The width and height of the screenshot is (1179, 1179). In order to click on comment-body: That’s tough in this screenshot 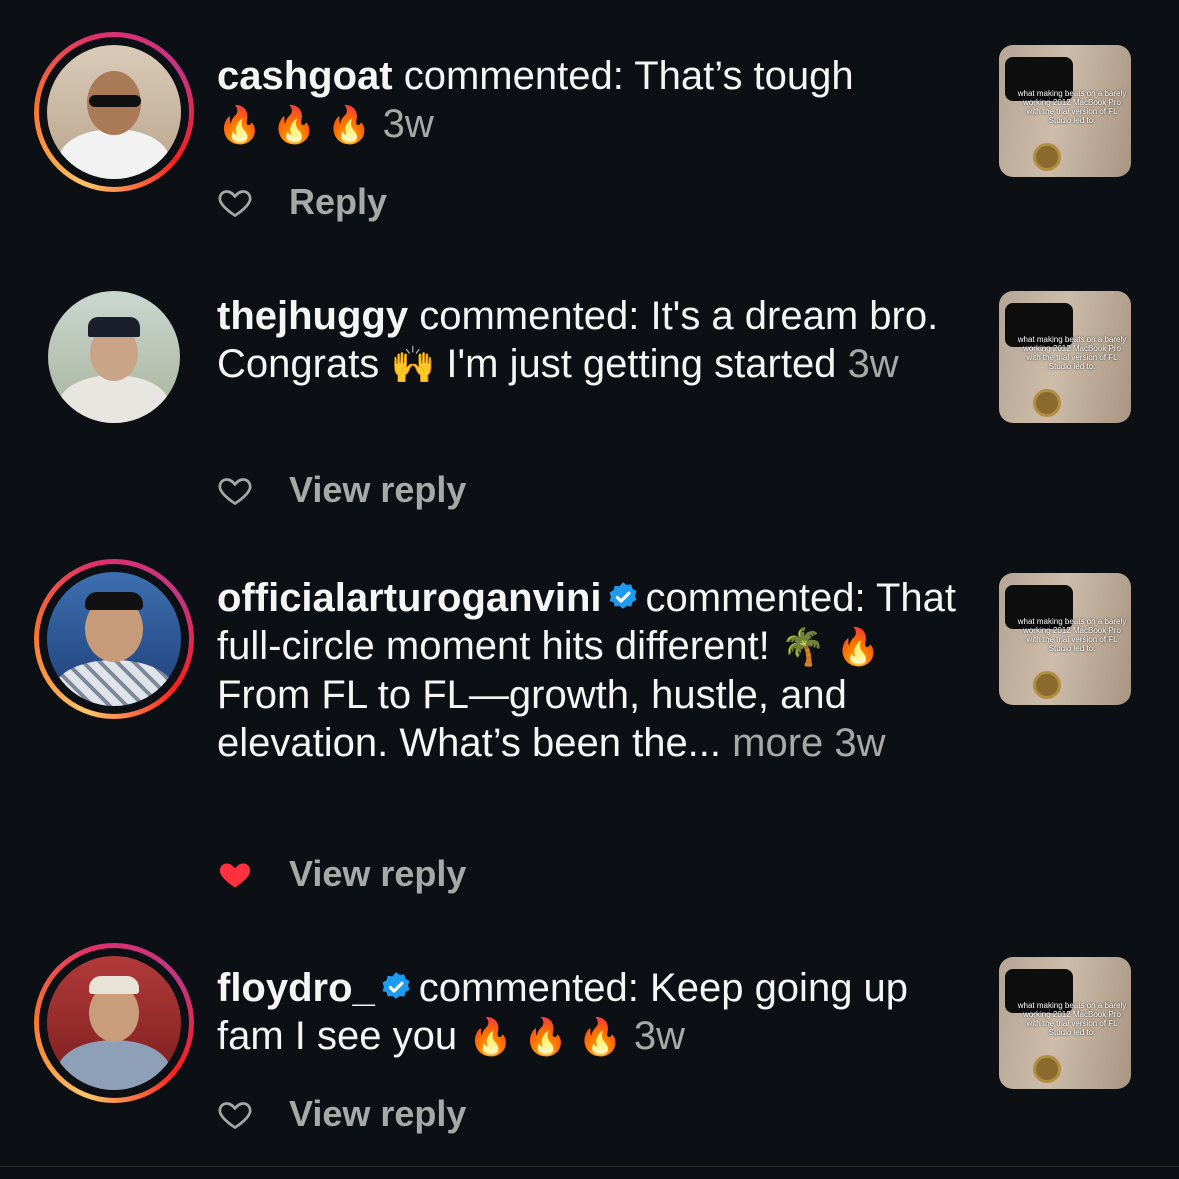, I will do `click(744, 76)`.